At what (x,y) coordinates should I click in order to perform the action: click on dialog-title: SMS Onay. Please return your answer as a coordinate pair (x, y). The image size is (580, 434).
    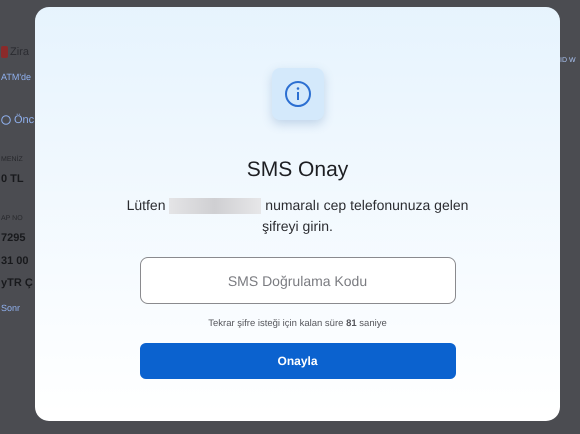
    Looking at the image, I should click on (297, 169).